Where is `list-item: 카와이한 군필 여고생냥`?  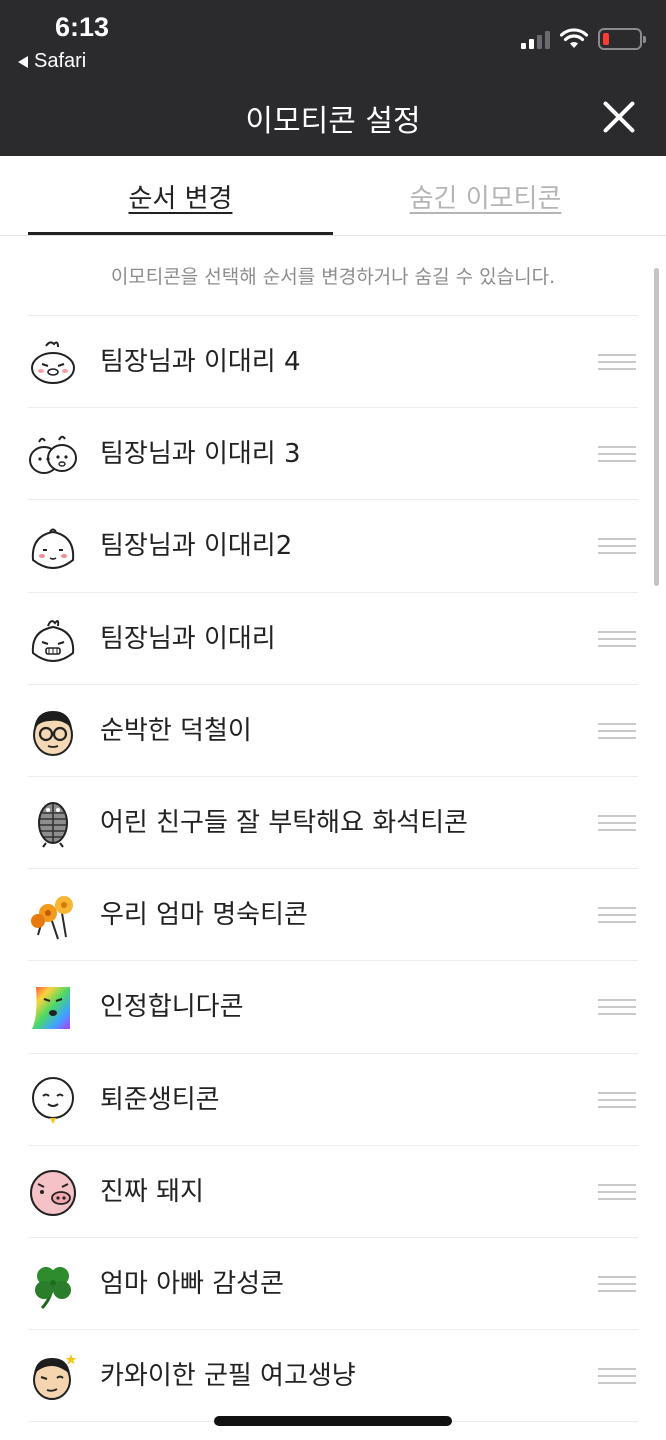
list-item: 카와이한 군필 여고생냥 is located at coordinates (333, 1376).